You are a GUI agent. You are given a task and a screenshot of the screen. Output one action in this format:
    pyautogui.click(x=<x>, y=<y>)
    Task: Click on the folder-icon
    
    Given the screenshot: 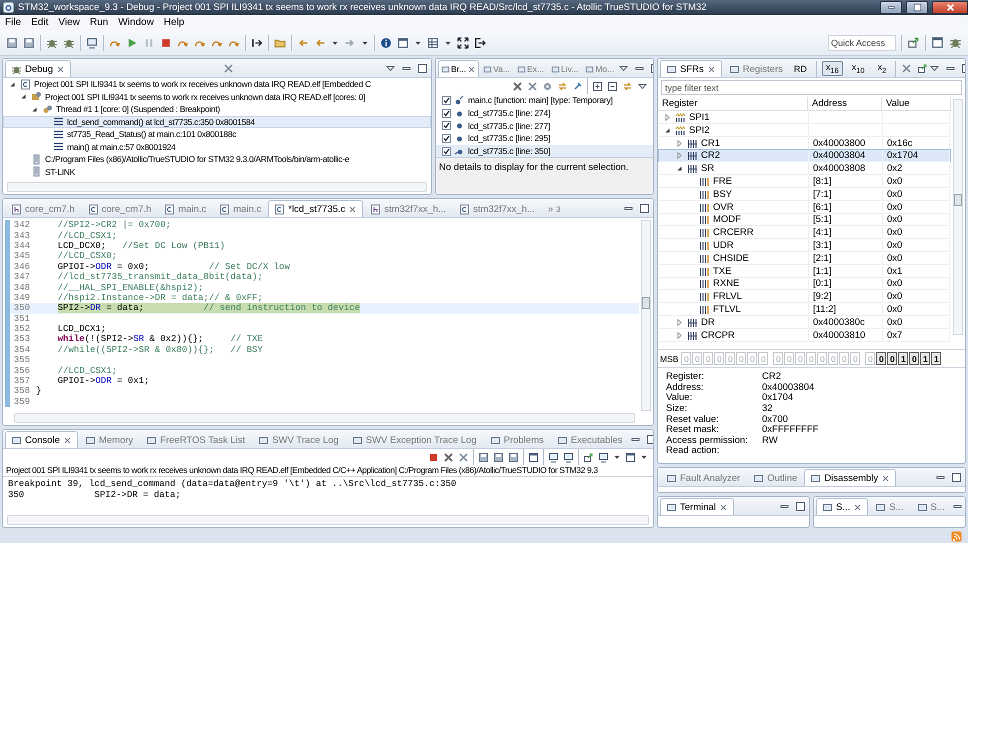 What is the action you would take?
    pyautogui.click(x=280, y=42)
    